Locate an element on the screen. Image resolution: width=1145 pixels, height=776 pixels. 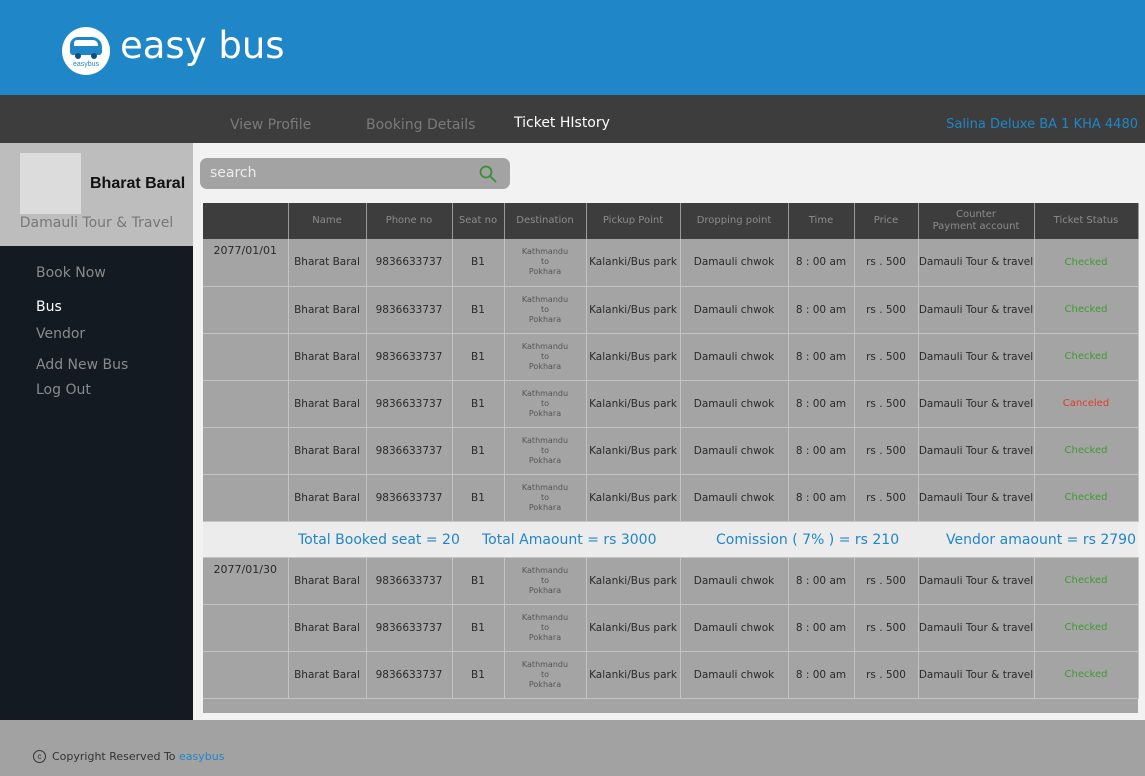
copyright-icon: c is located at coordinates (39, 756).